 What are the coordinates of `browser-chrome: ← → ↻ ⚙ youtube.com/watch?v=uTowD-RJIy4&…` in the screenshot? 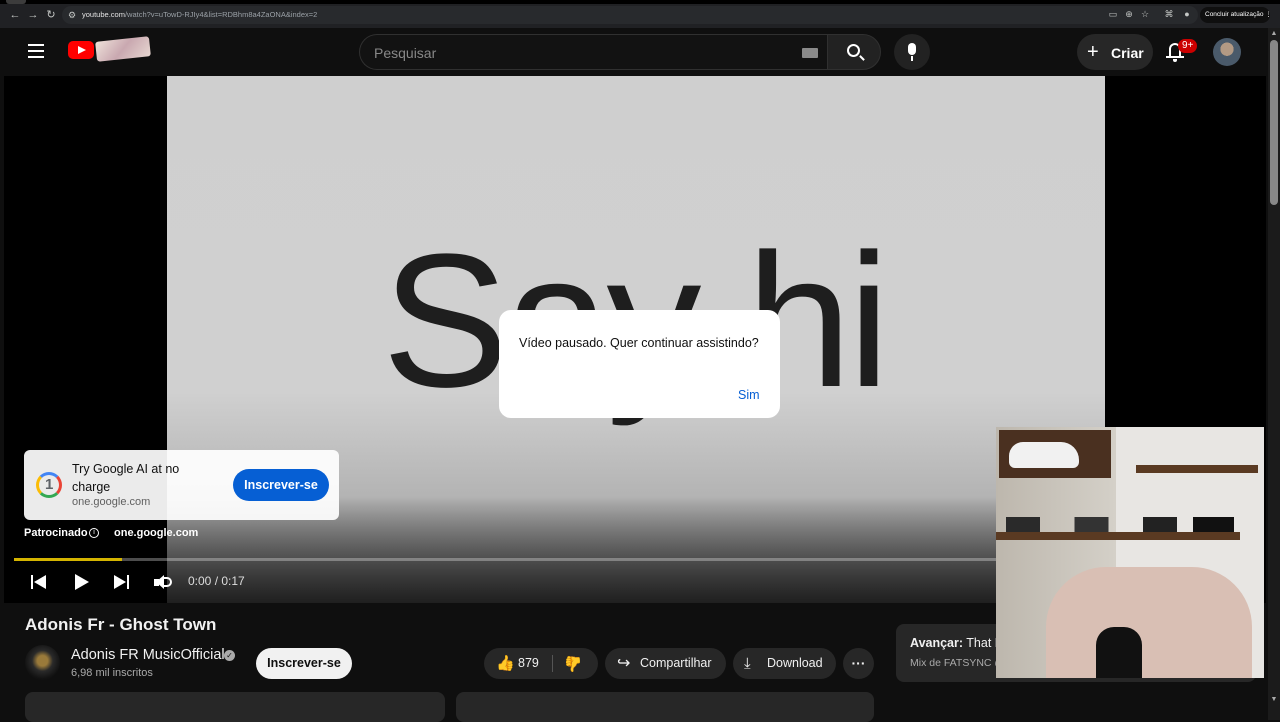 It's located at (640, 14).